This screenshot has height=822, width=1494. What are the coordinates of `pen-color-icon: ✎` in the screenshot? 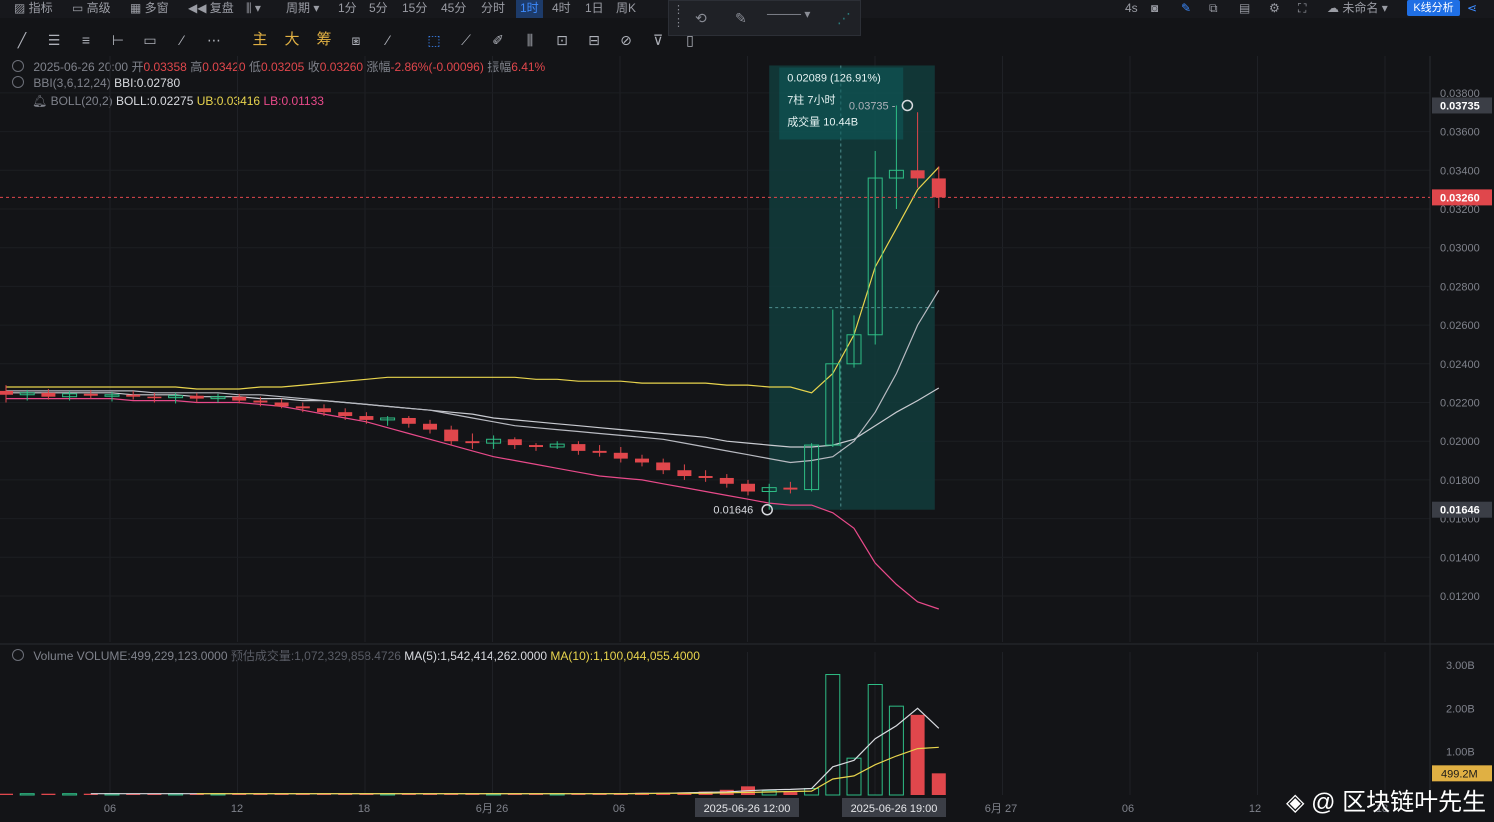 It's located at (741, 18).